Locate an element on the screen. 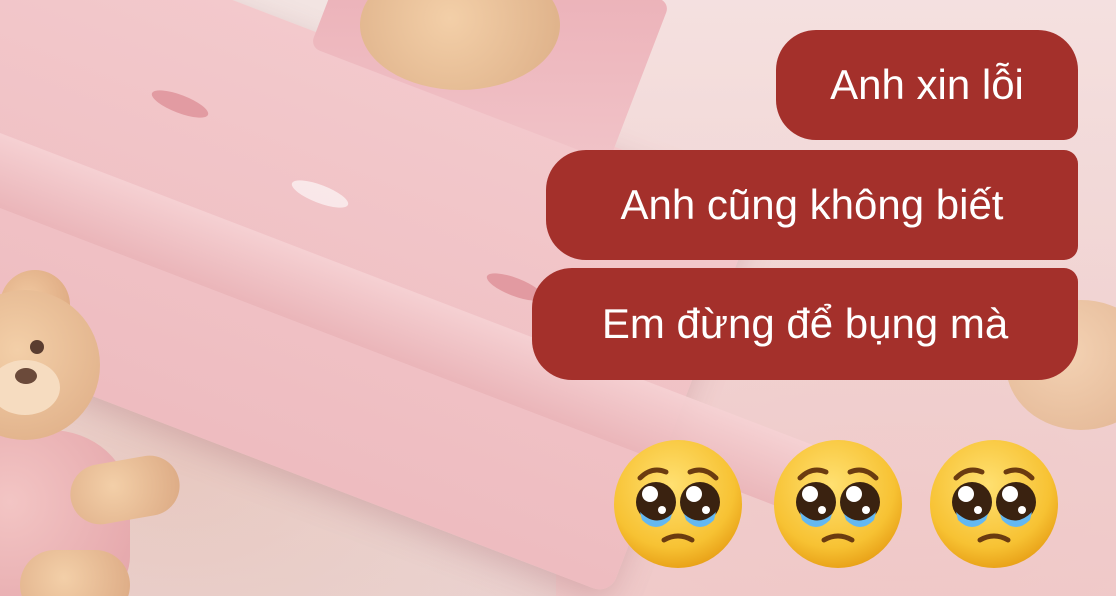 This screenshot has height=596, width=1116. teddy-bear-leg is located at coordinates (75, 573).